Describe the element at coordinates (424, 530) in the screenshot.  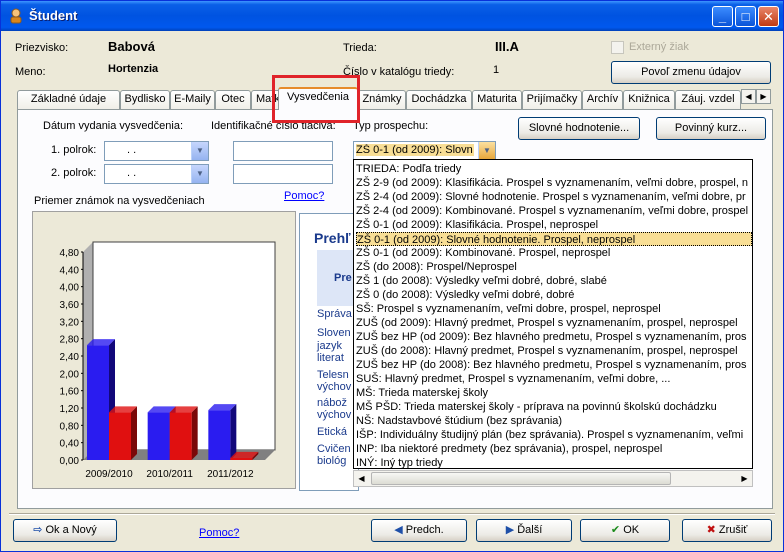
I see `predch-label: Predch.` at that location.